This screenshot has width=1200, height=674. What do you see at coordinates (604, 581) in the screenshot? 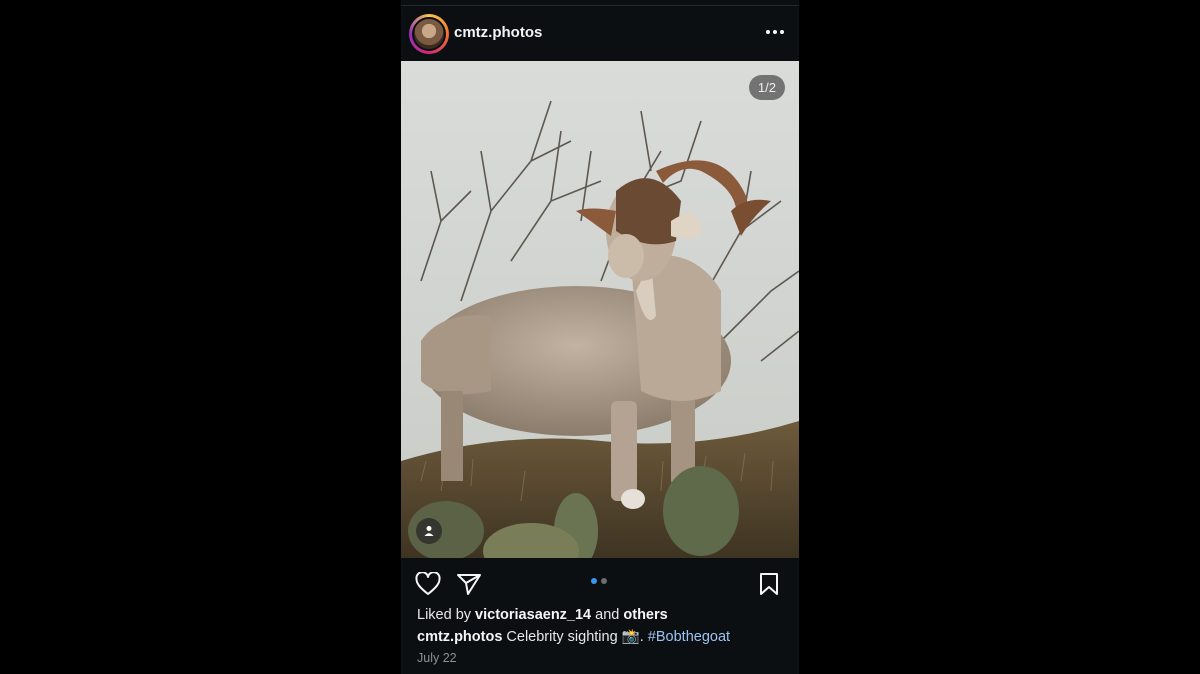
I see `carousel-dot` at bounding box center [604, 581].